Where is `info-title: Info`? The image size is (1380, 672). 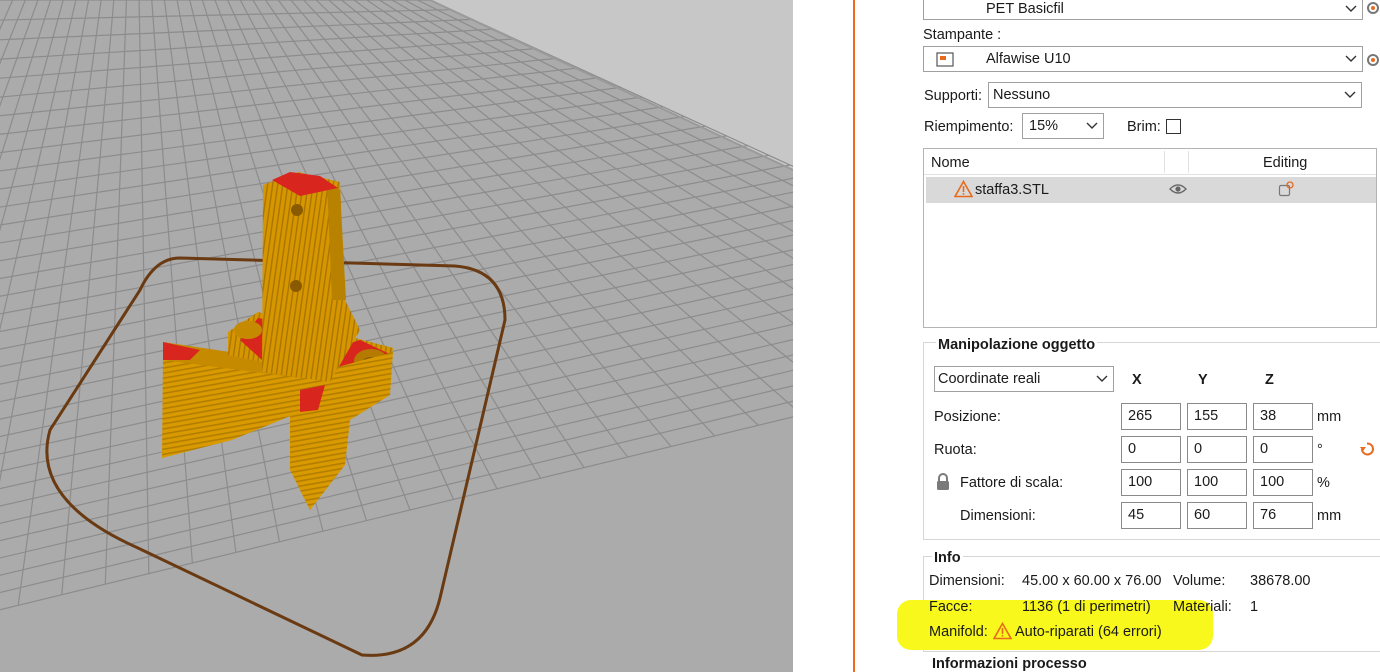
info-title: Info is located at coordinates (947, 558).